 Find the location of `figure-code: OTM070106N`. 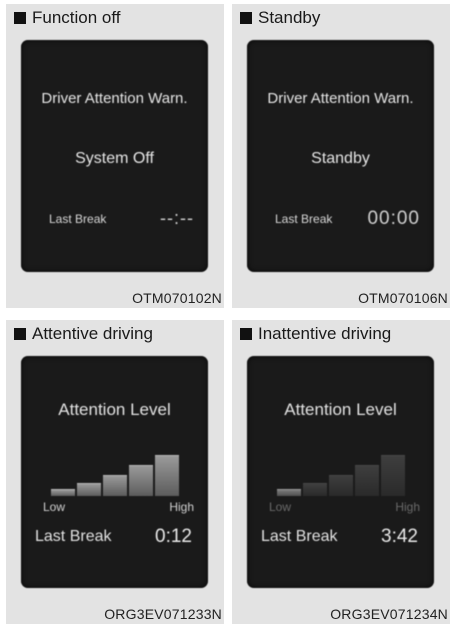

figure-code: OTM070106N is located at coordinates (403, 298).